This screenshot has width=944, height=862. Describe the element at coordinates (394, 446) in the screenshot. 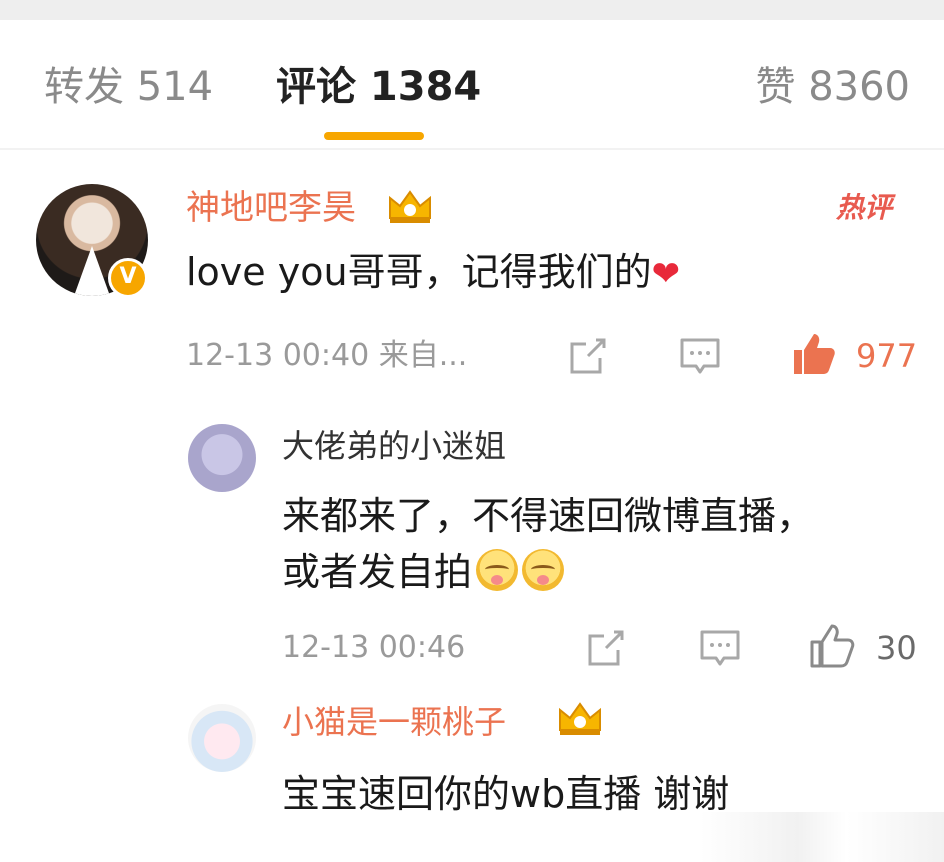

I see `comment-username: 大佬弟的小迷姐` at that location.